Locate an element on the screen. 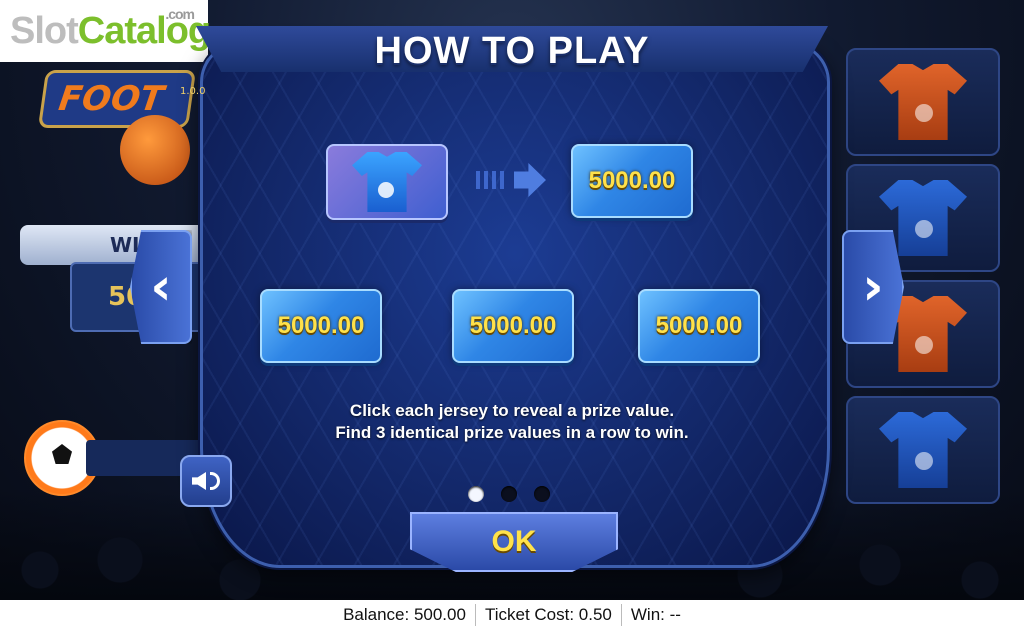 The image size is (1024, 630). sound-toggle-button is located at coordinates (206, 481).